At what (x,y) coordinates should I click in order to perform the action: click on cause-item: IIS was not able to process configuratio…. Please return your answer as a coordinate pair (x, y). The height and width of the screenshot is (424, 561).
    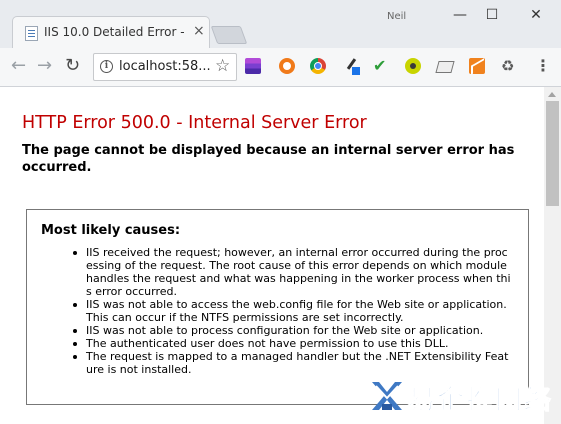
    Looking at the image, I should click on (292, 330).